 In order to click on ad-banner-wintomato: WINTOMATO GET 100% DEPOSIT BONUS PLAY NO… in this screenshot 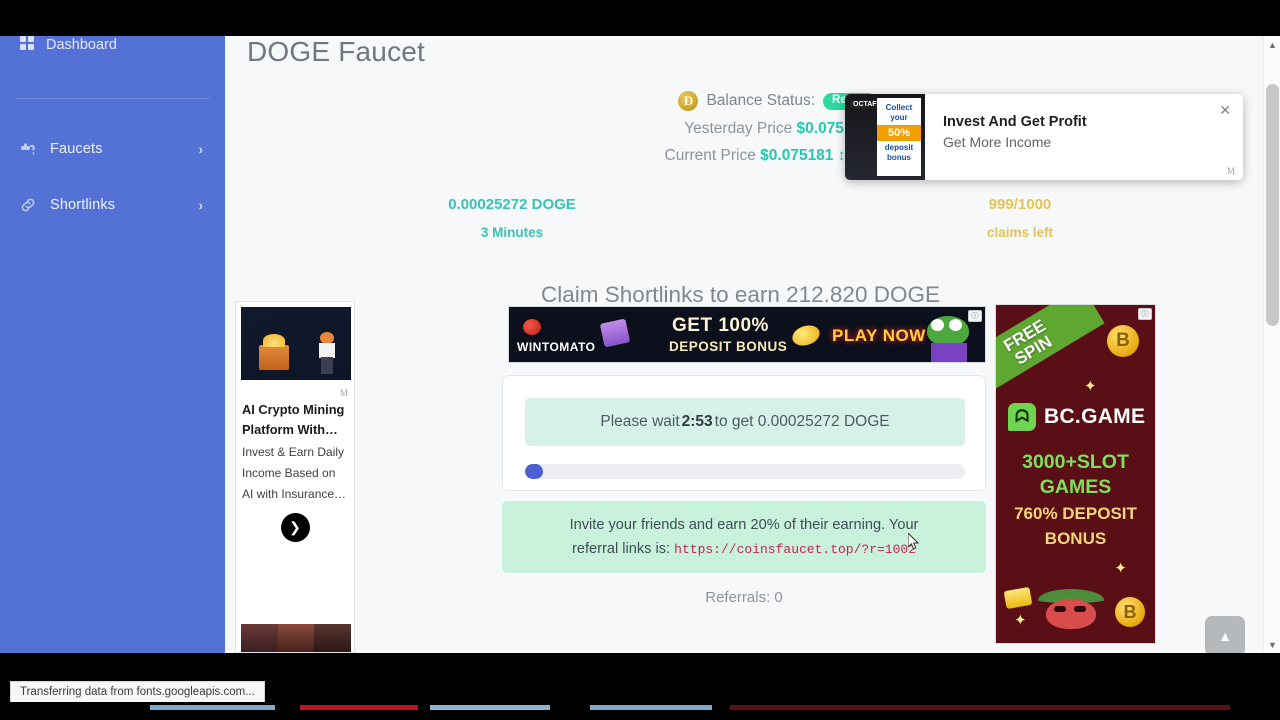, I will do `click(747, 334)`.